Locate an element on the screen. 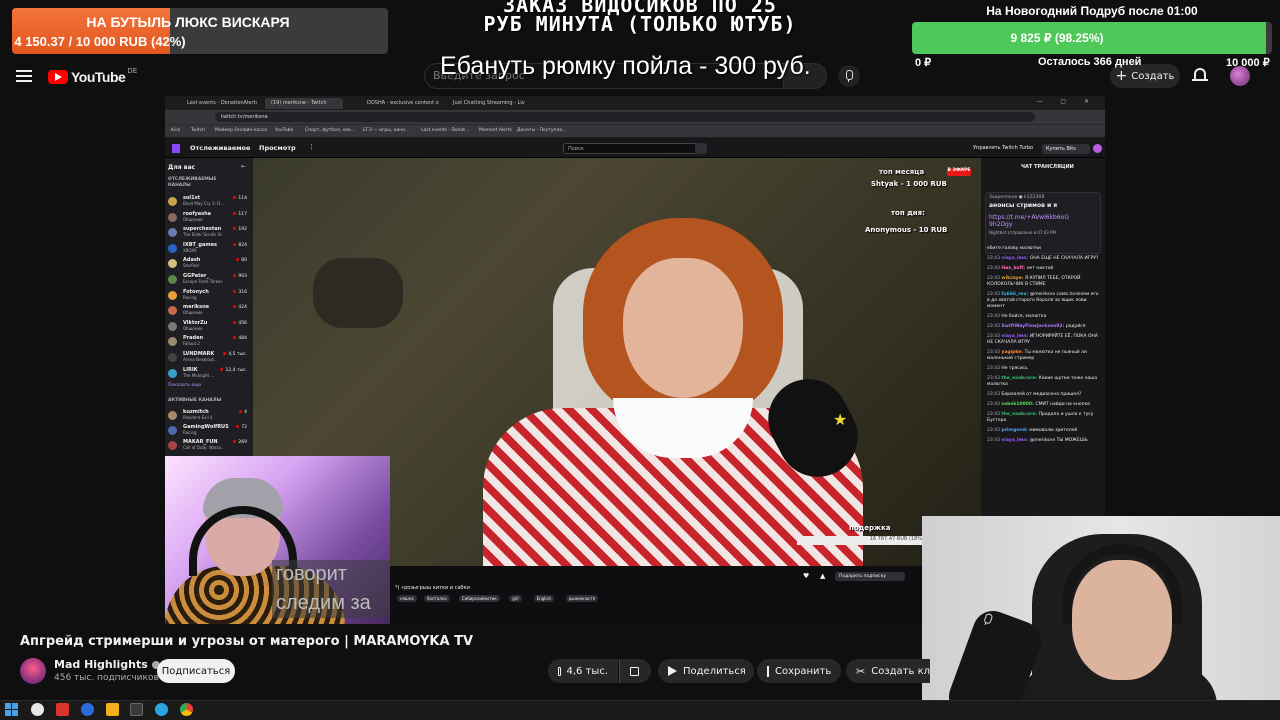 The height and width of the screenshot is (720, 1280). chat-username: wikzaye: is located at coordinates (1013, 278).